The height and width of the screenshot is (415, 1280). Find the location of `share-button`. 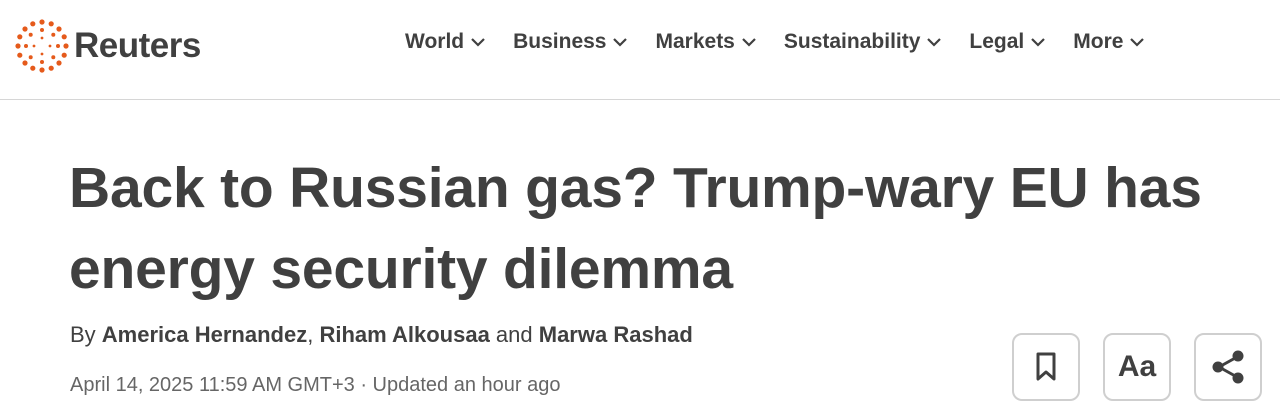

share-button is located at coordinates (1228, 367).